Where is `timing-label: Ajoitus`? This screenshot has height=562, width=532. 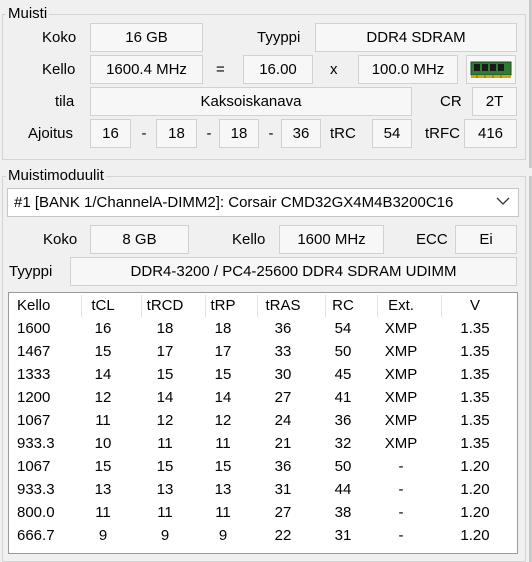 timing-label: Ajoitus is located at coordinates (51, 133).